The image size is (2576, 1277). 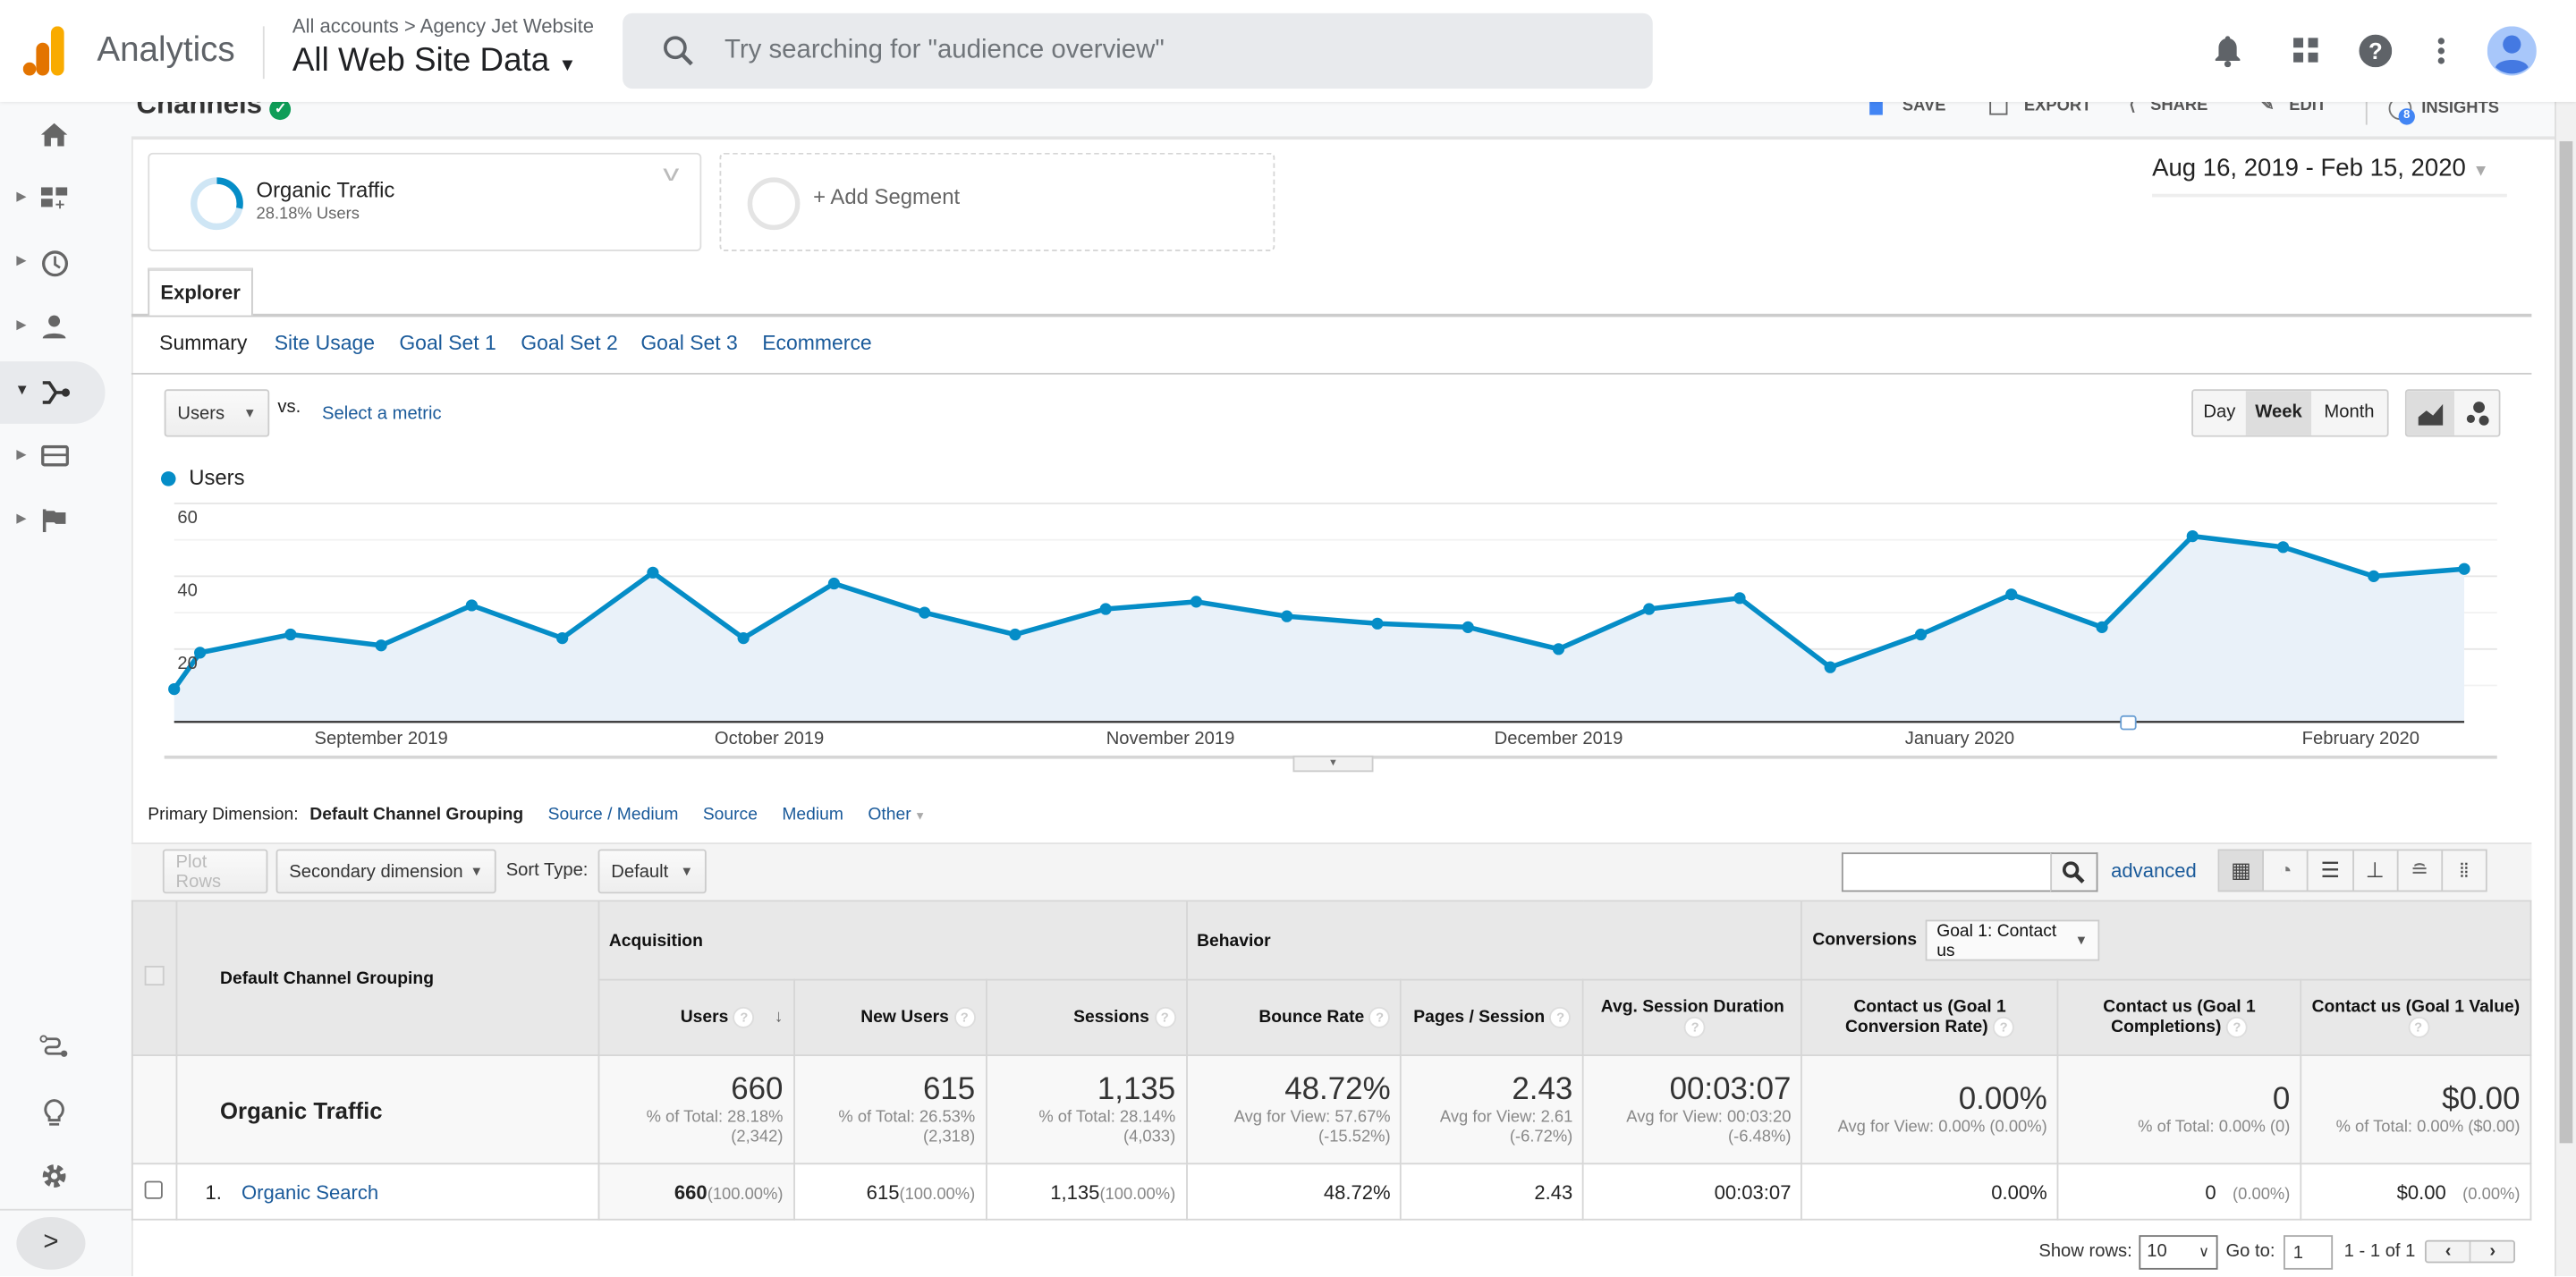 I want to click on x-tick-label: December 2019, so click(x=1559, y=738).